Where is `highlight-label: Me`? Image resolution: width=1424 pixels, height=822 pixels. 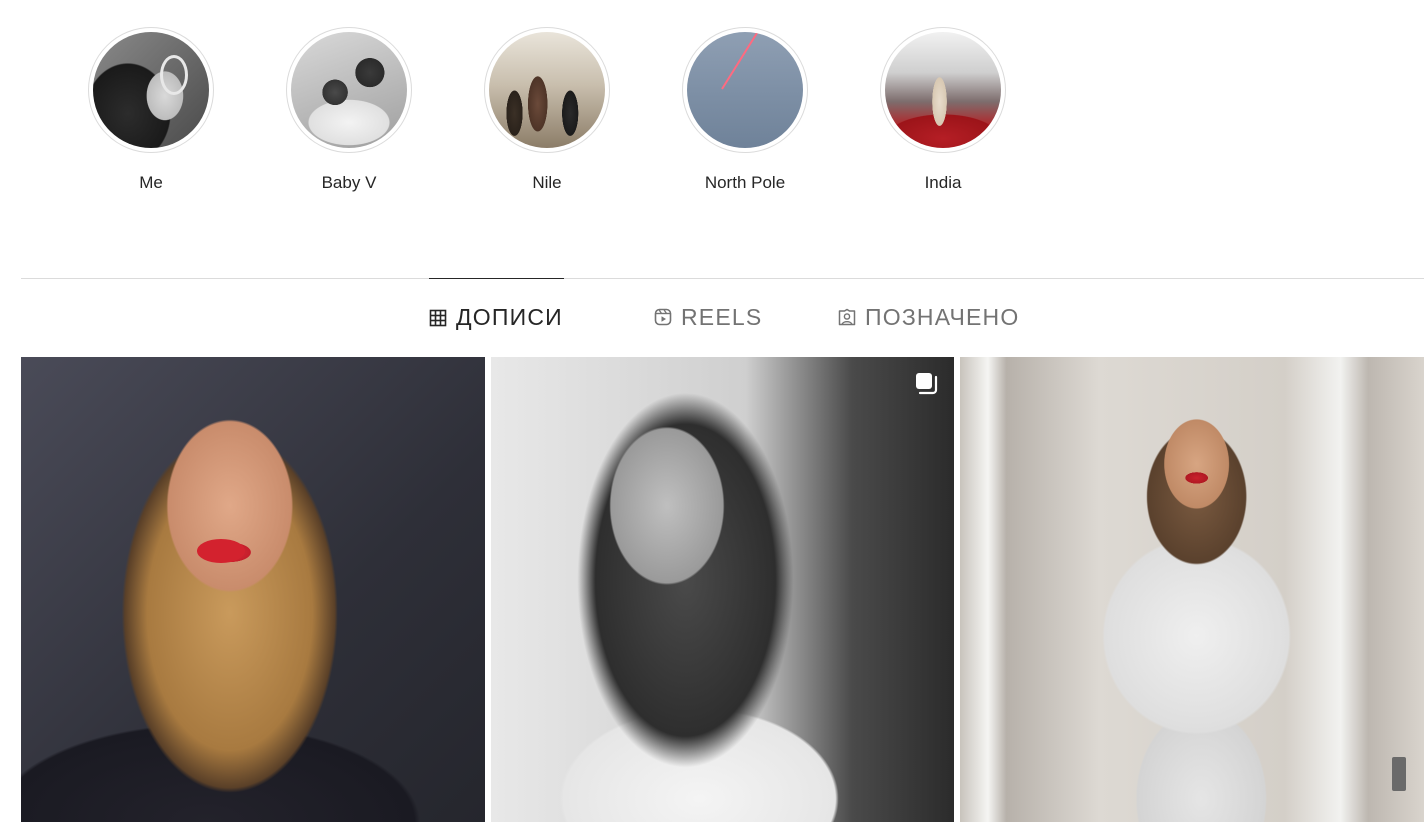 highlight-label: Me is located at coordinates (151, 182).